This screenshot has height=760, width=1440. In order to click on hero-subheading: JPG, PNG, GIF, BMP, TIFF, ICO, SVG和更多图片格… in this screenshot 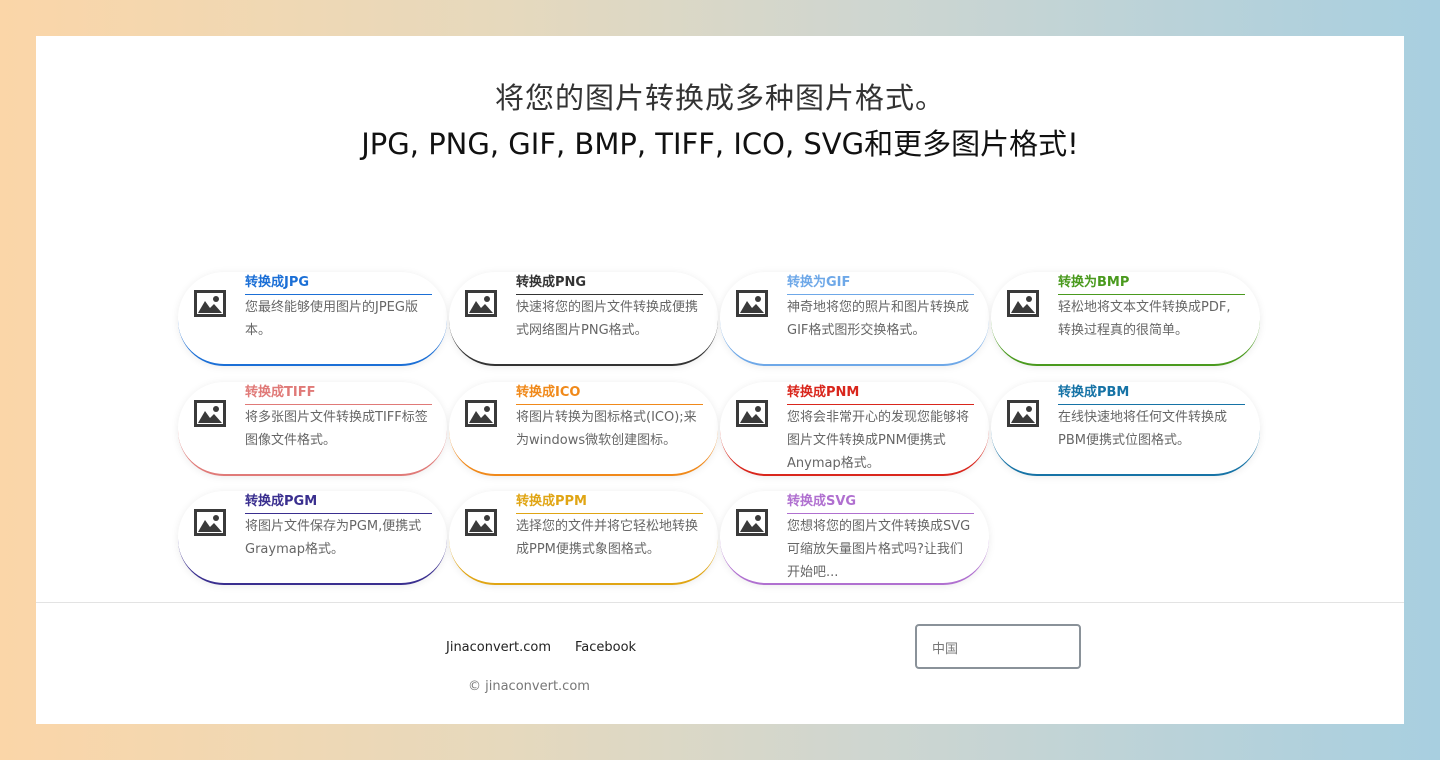, I will do `click(720, 144)`.